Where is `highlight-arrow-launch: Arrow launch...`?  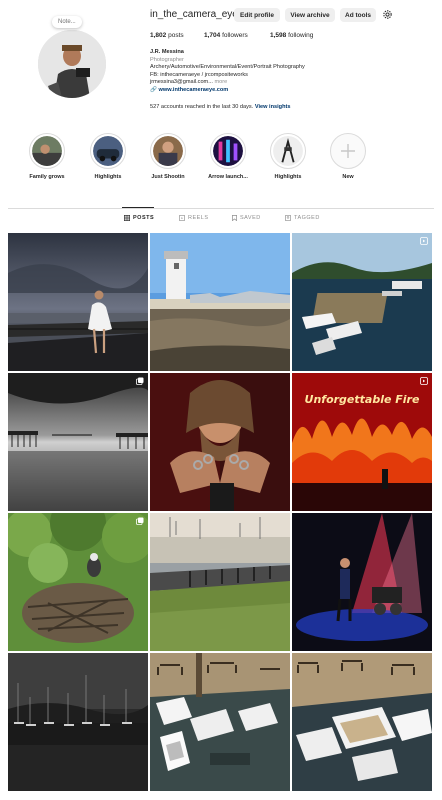
highlight-arrow-launch: Arrow launch... is located at coordinates (228, 156).